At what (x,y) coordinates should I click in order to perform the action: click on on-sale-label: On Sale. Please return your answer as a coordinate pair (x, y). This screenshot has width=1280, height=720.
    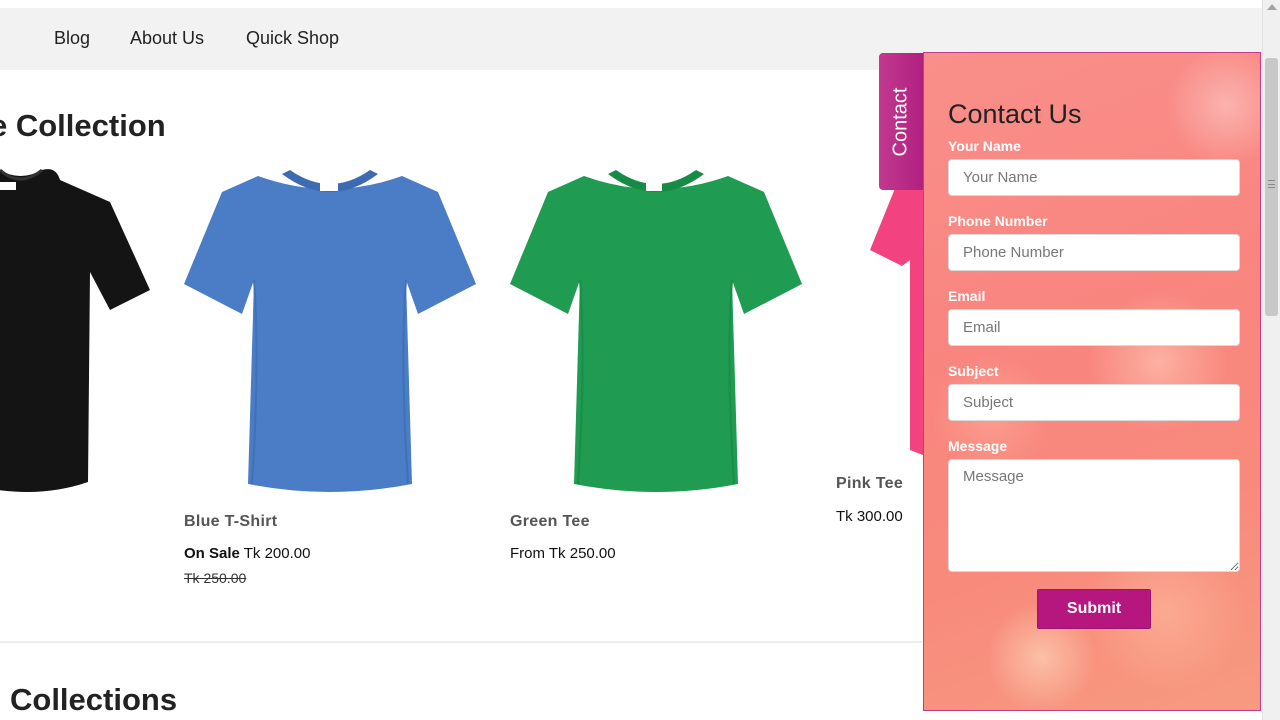
    Looking at the image, I should click on (212, 553).